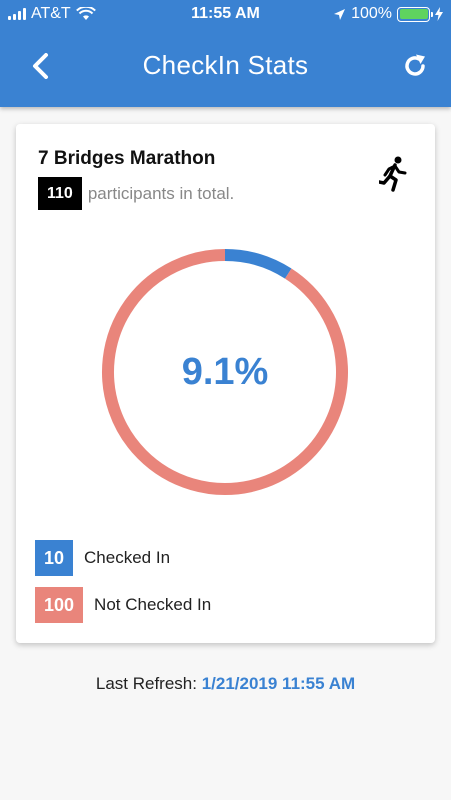 Image resolution: width=451 pixels, height=800 pixels. What do you see at coordinates (54, 558) in the screenshot?
I see `checked-in-count: 10` at bounding box center [54, 558].